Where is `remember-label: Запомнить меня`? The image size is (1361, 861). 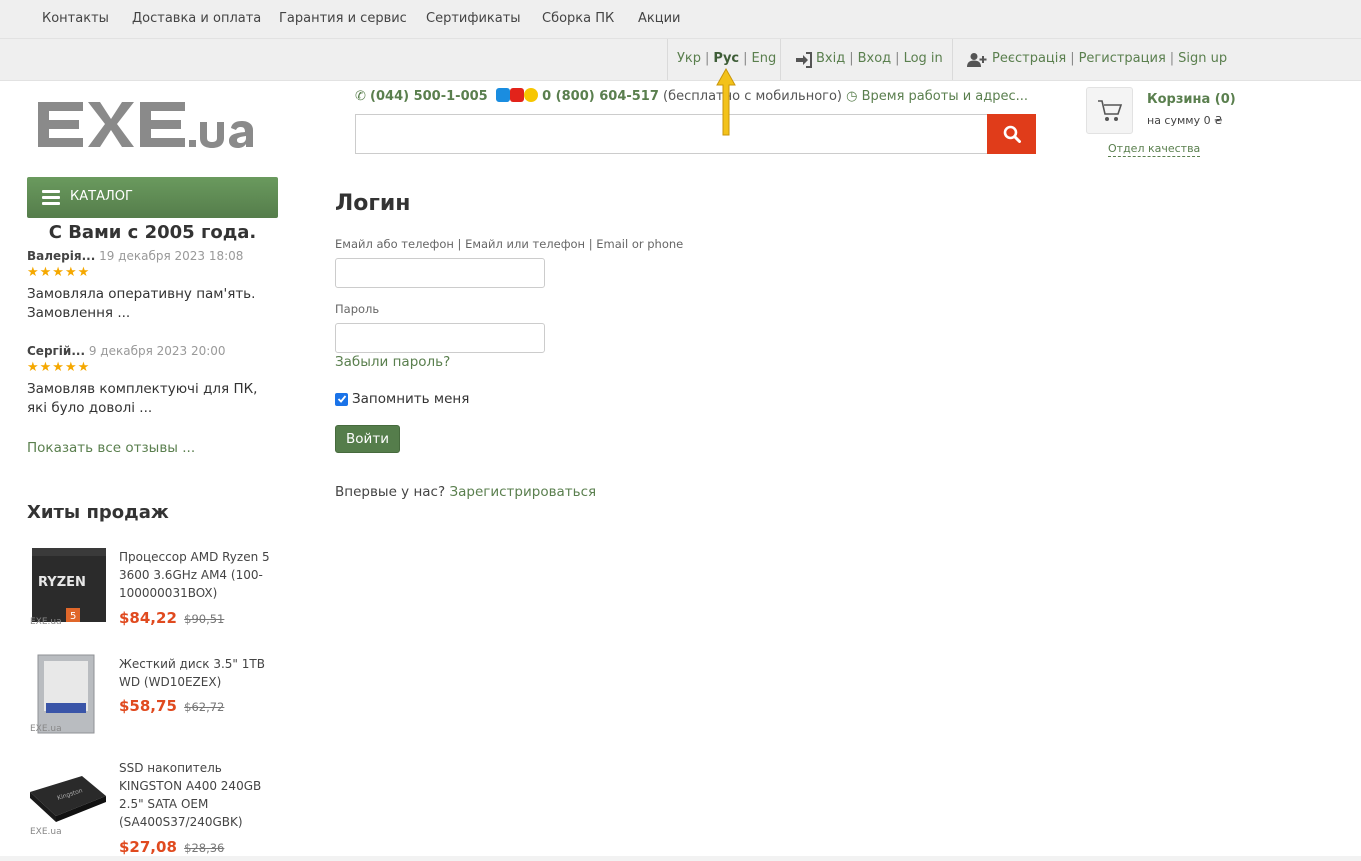 remember-label: Запомнить меня is located at coordinates (410, 399).